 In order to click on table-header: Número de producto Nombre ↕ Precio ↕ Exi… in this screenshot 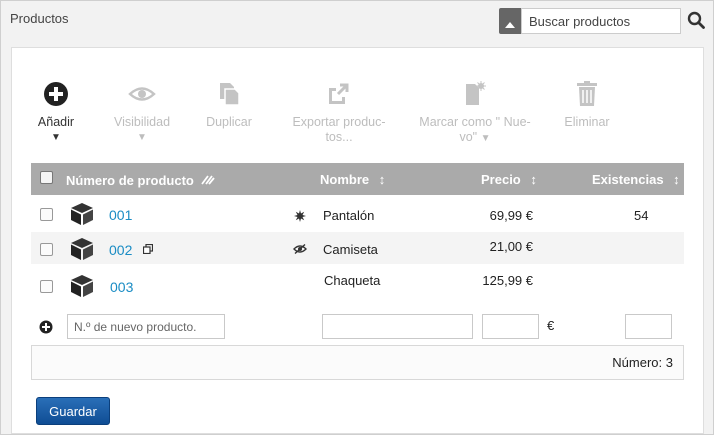, I will do `click(357, 179)`.